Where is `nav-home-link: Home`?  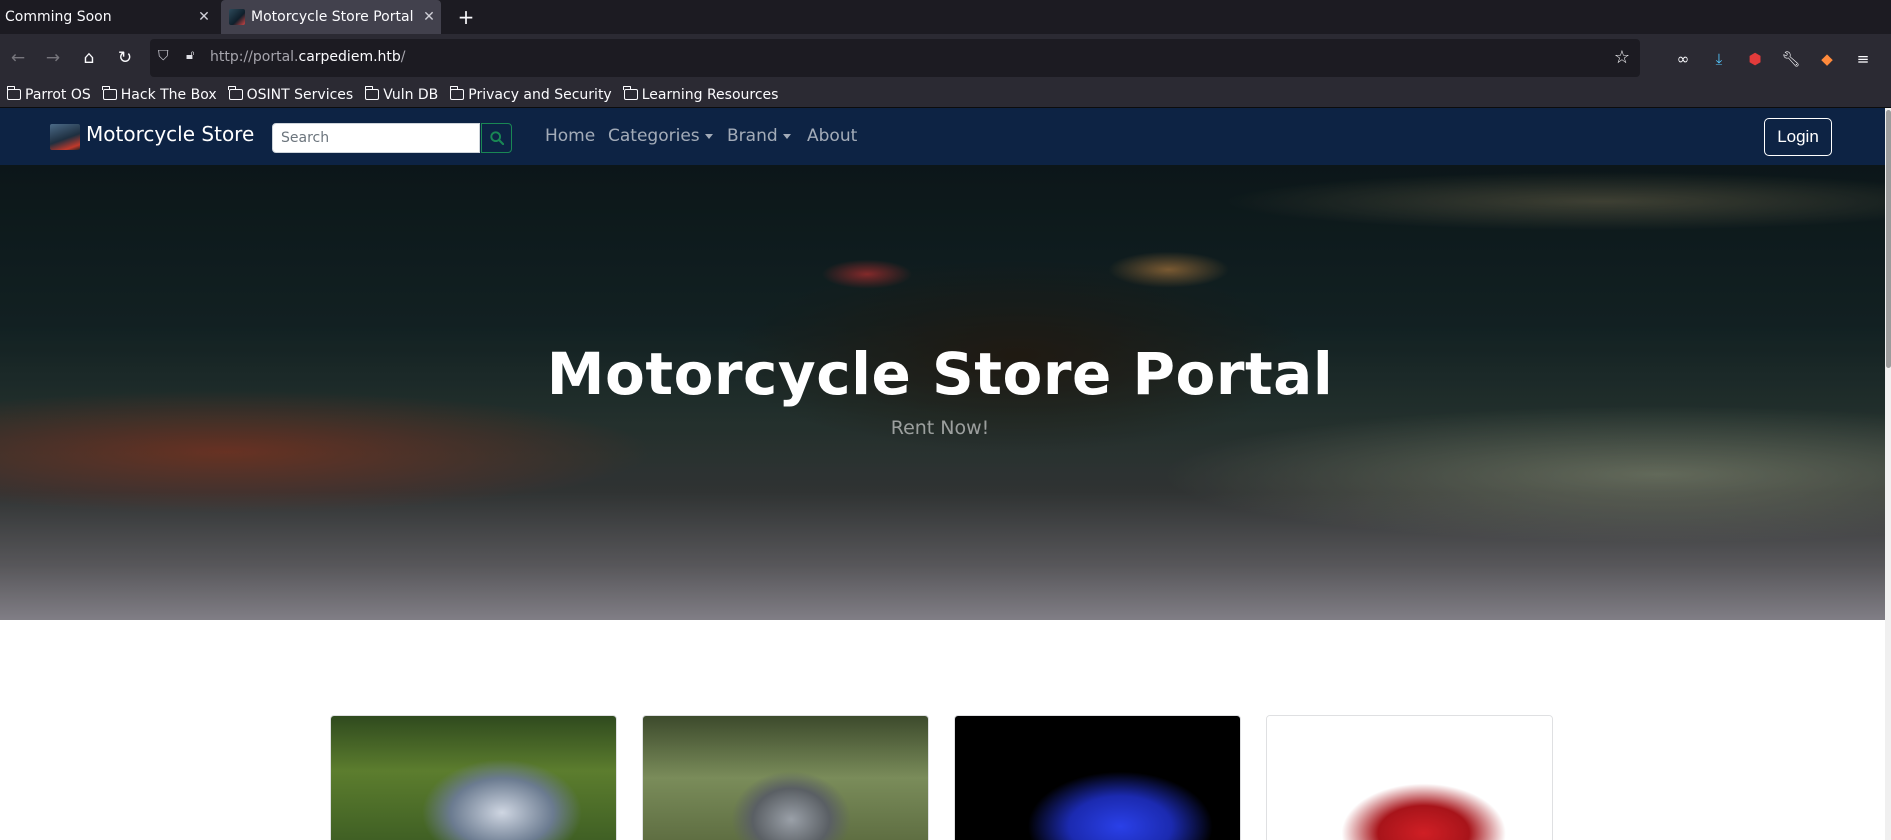 nav-home-link: Home is located at coordinates (570, 136).